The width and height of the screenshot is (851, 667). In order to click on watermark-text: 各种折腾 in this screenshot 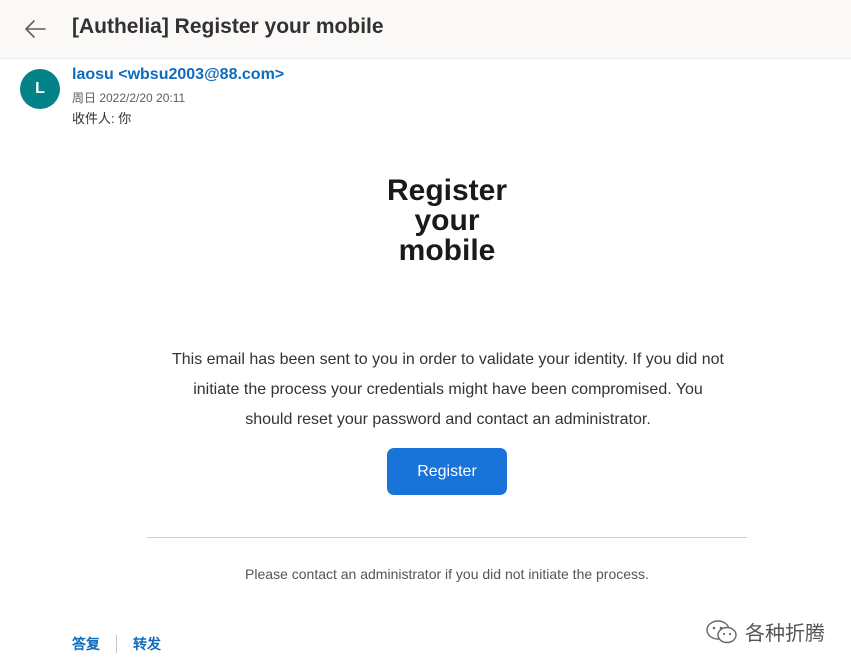, I will do `click(785, 634)`.